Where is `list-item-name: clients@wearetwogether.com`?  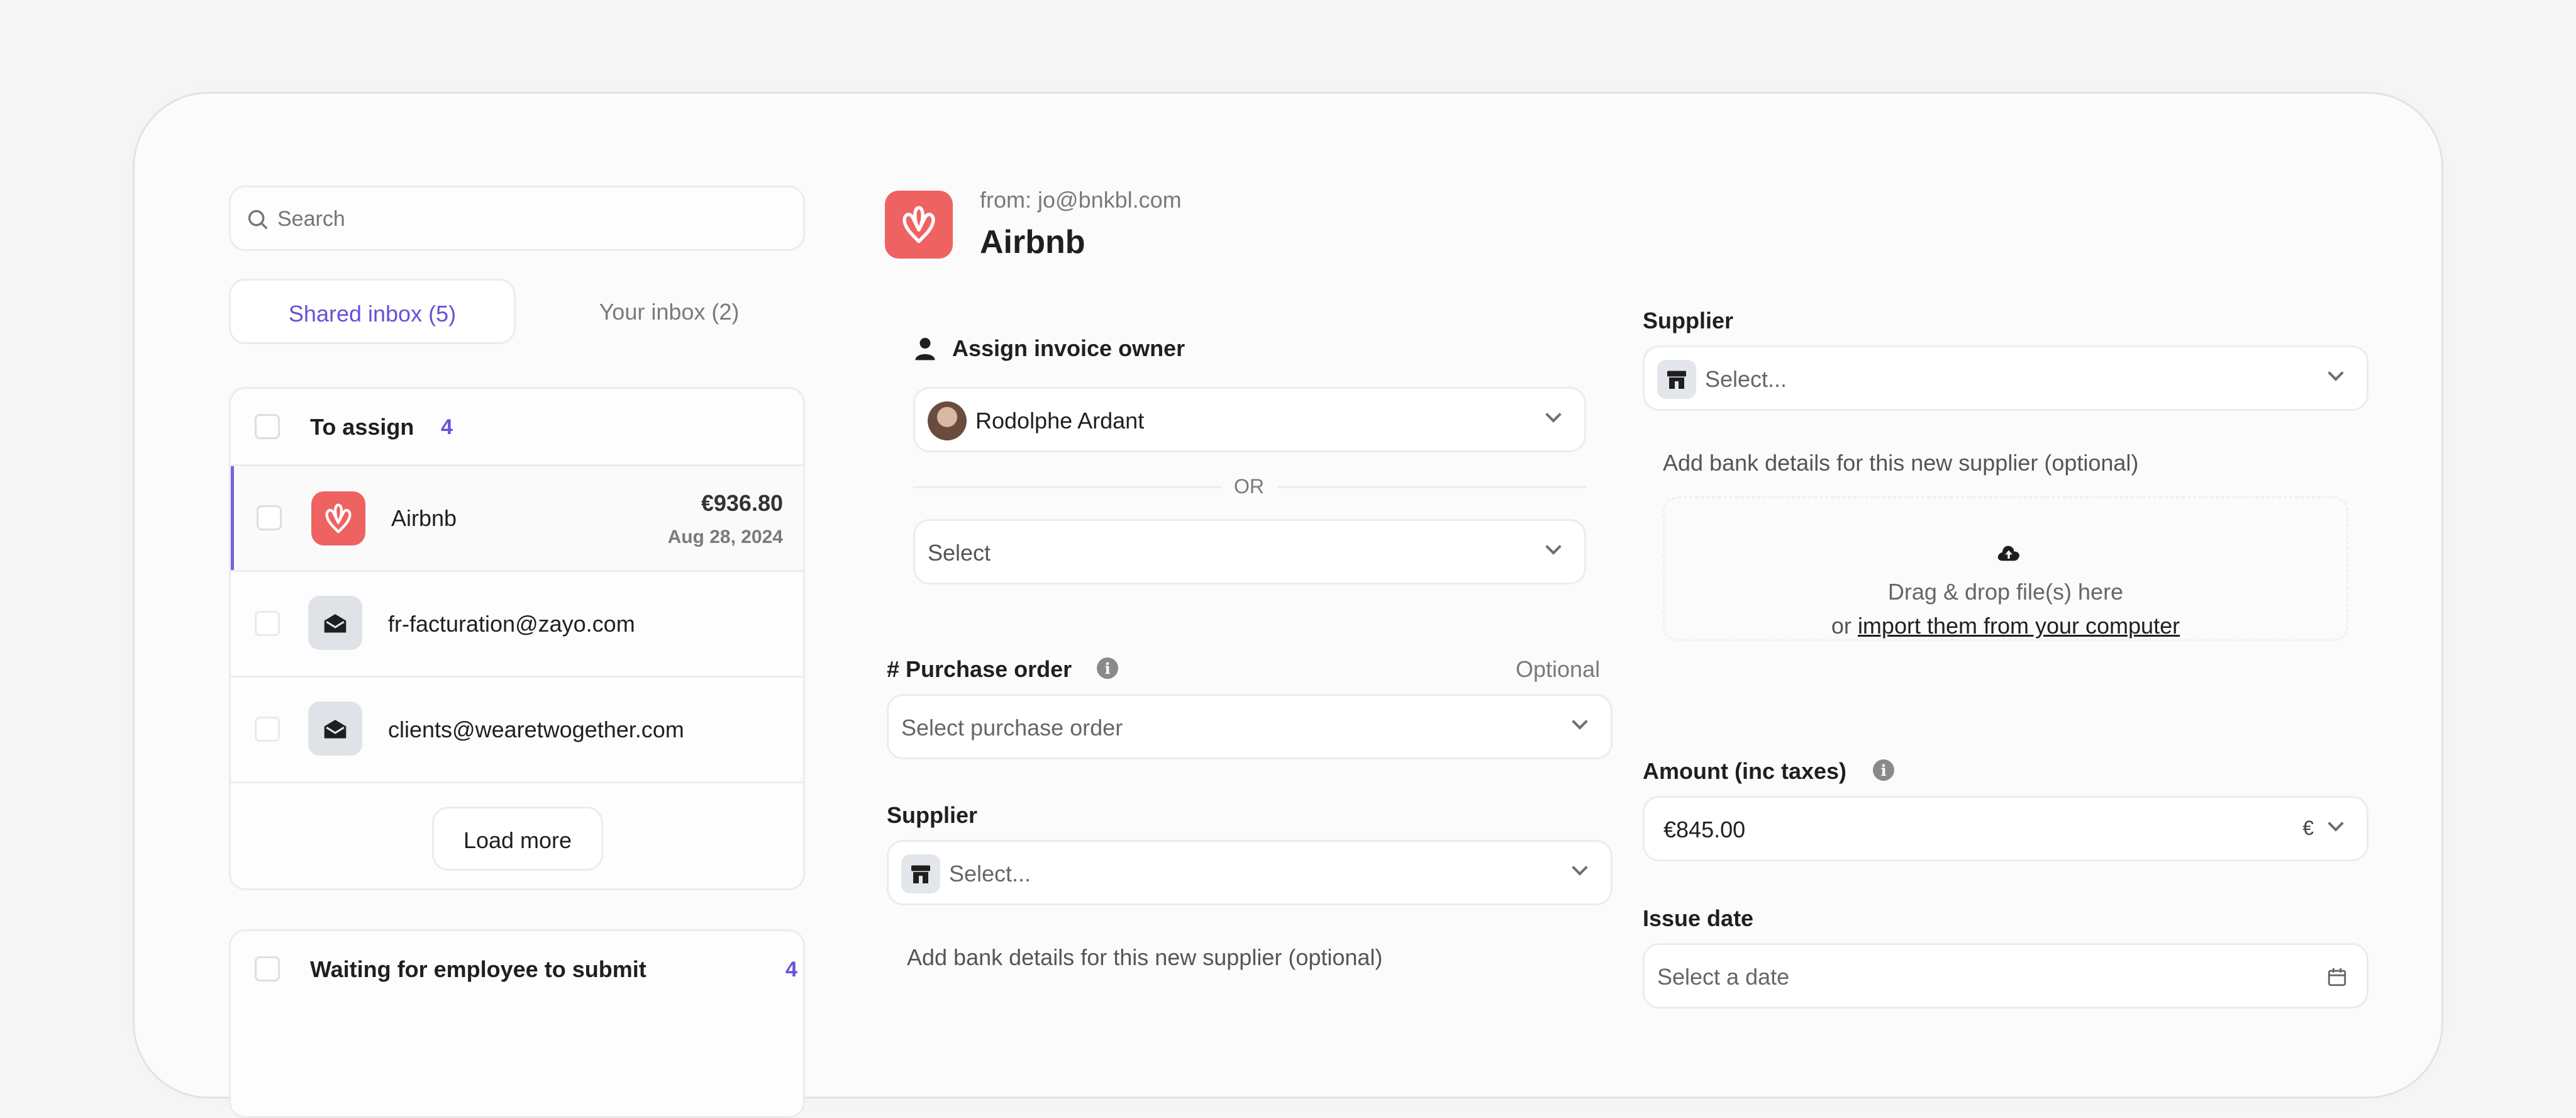
list-item-name: clients@wearetwogether.com is located at coordinates (536, 729).